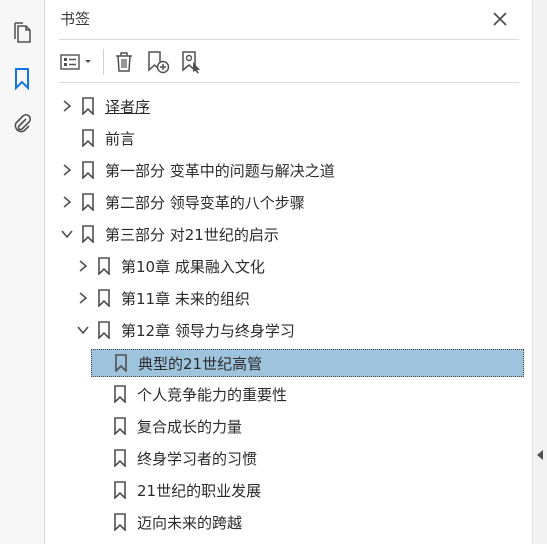  I want to click on bookmark-item: 前言, so click(97, 138).